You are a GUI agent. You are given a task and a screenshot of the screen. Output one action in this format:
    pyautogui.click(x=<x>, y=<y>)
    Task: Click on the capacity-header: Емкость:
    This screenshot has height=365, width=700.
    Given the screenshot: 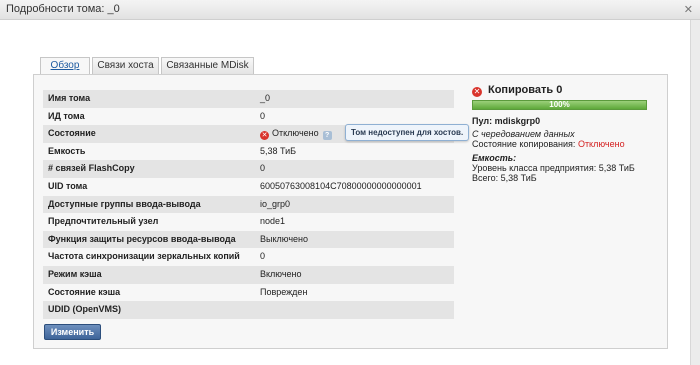 What is the action you would take?
    pyautogui.click(x=494, y=158)
    